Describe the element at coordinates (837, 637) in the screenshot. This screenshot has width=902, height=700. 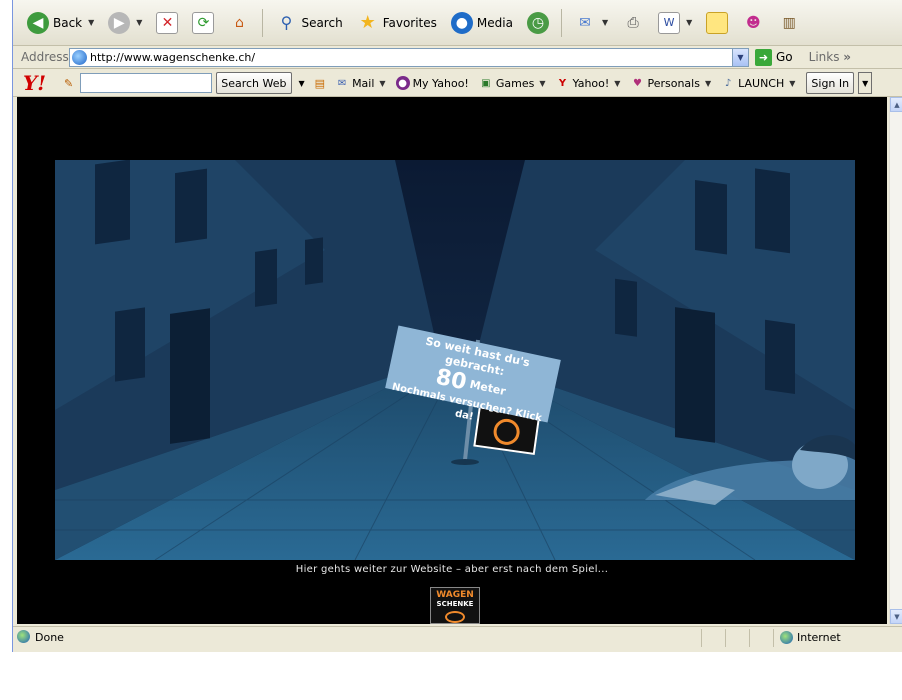
I see `security-zone: Internet` at that location.